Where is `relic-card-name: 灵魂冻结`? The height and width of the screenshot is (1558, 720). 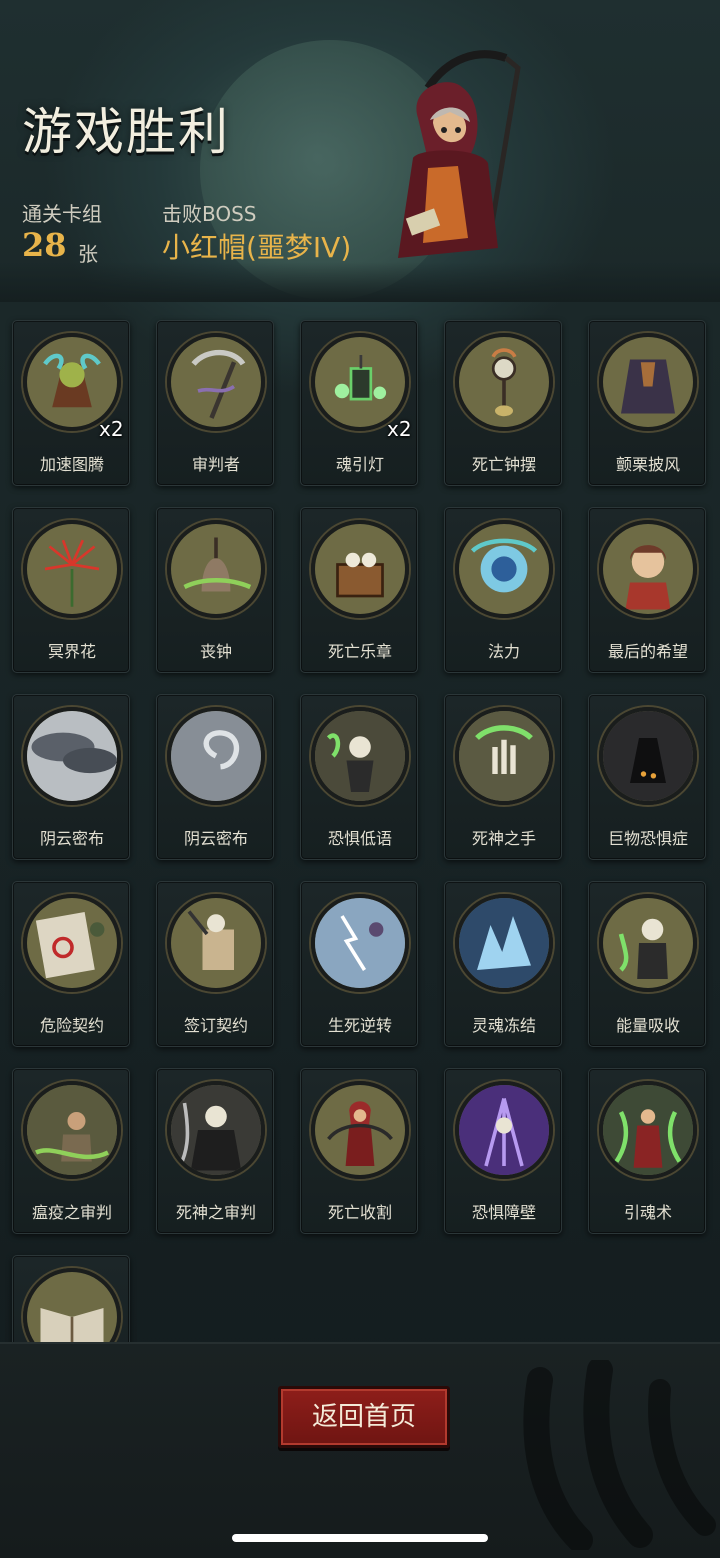 relic-card-name: 灵魂冻结 is located at coordinates (503, 1025).